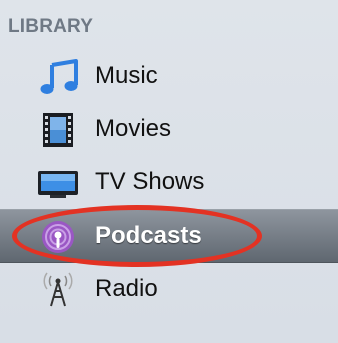 The width and height of the screenshot is (338, 343). I want to click on sidebar-section-library-title: LIBRARY, so click(51, 26).